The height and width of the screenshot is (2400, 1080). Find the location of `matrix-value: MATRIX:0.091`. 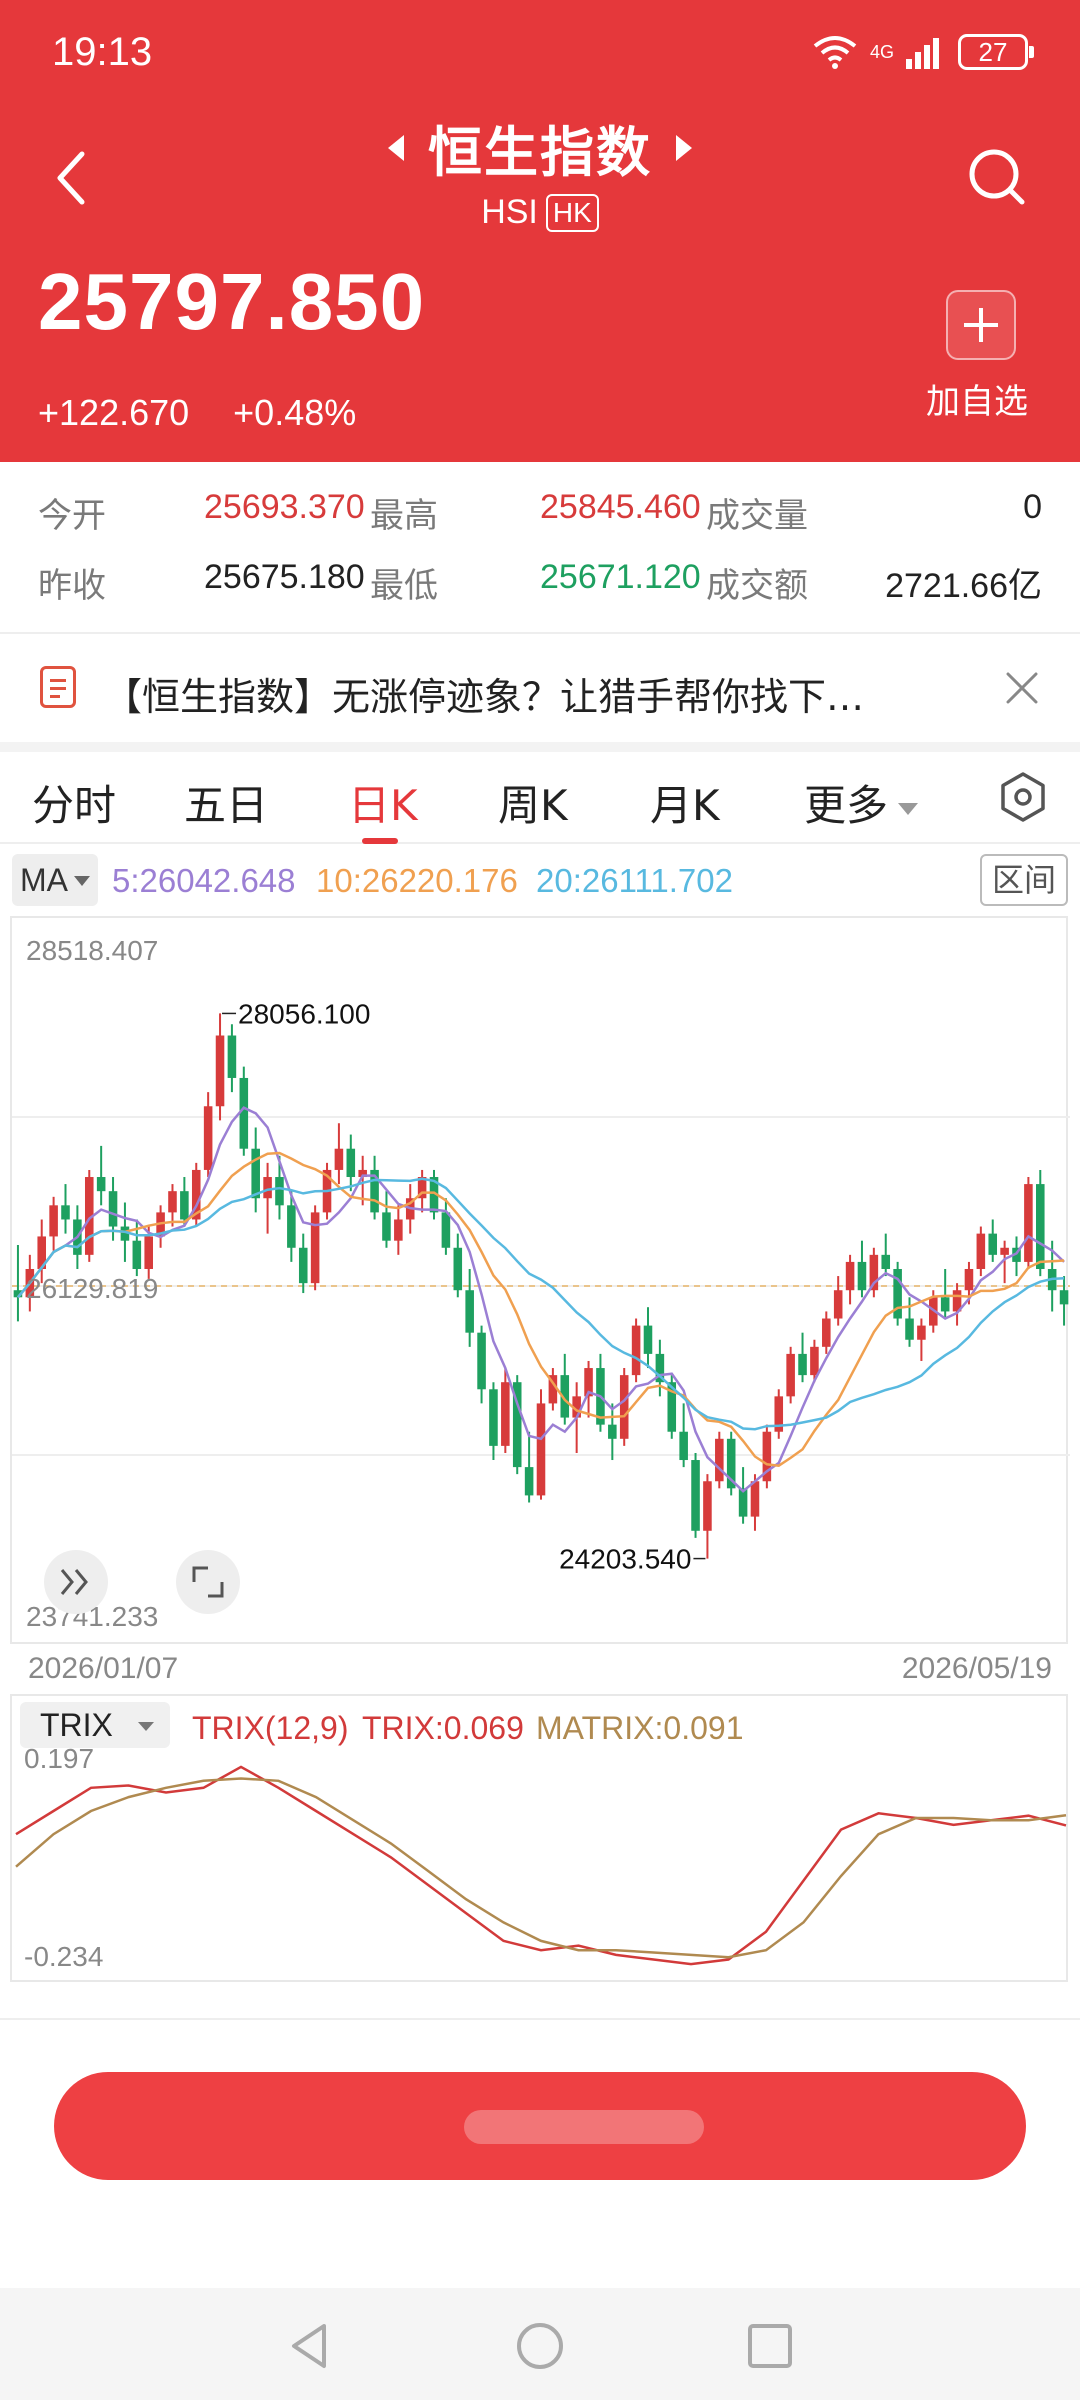

matrix-value: MATRIX:0.091 is located at coordinates (640, 1728).